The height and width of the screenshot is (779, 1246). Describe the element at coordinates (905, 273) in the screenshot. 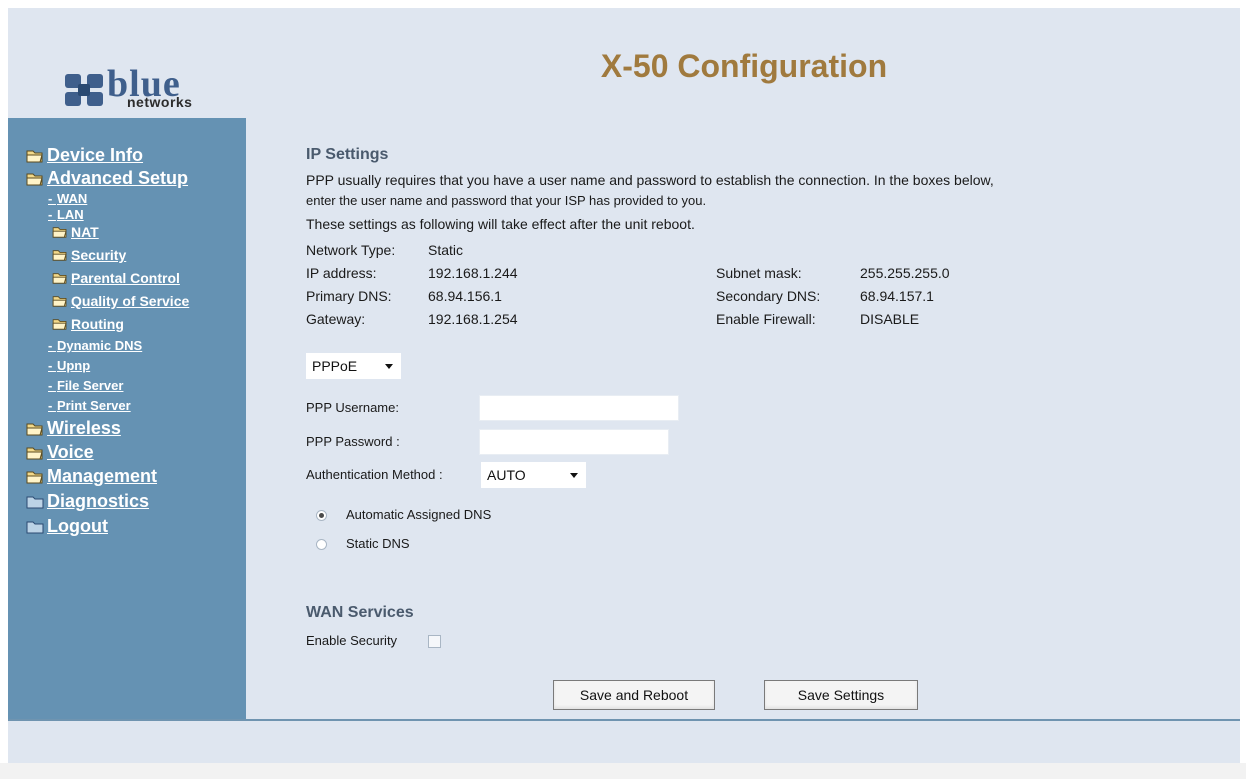

I see `subnet-mask-value: 255.255.255.0` at that location.